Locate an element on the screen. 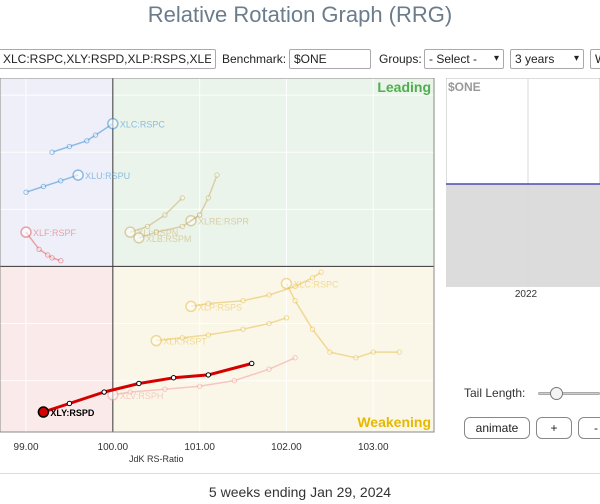  groups-select: - Select - ▾ is located at coordinates (464, 59).